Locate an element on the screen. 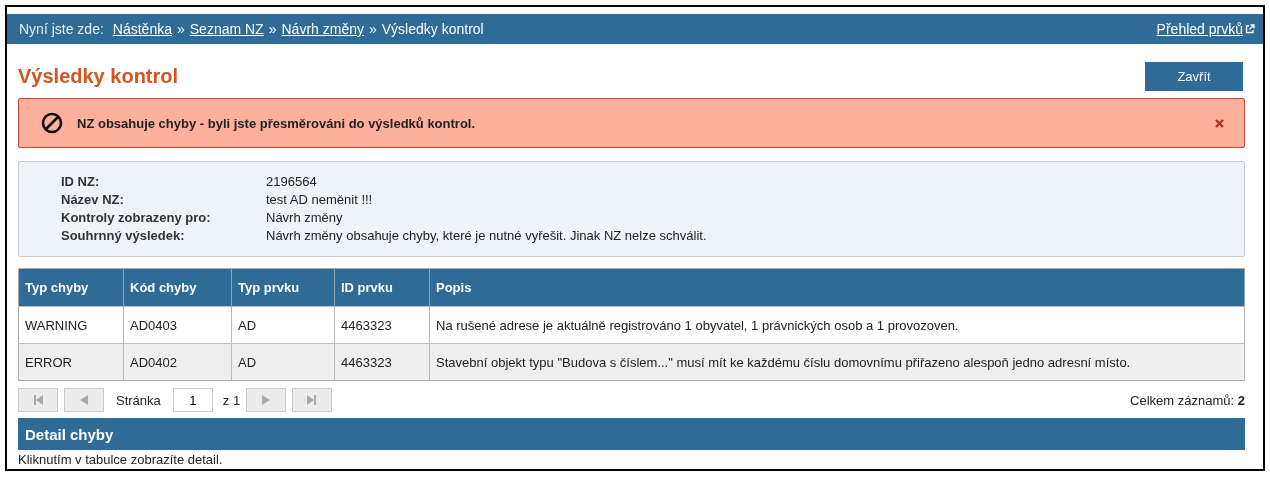  close-button: Zavřít is located at coordinates (1194, 76).